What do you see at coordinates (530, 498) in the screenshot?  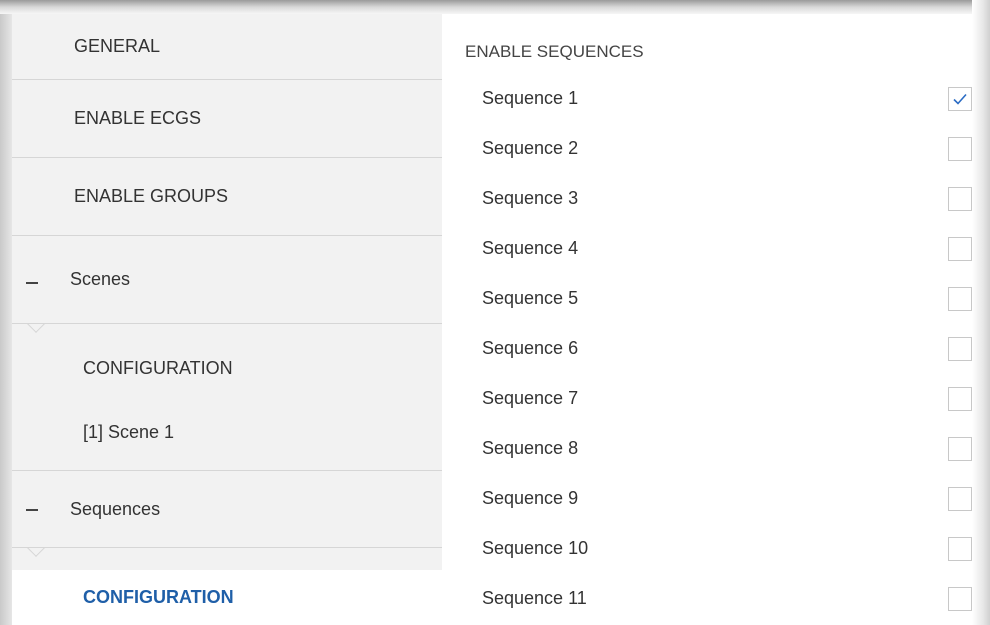 I see `sequence-label: Sequence 9` at bounding box center [530, 498].